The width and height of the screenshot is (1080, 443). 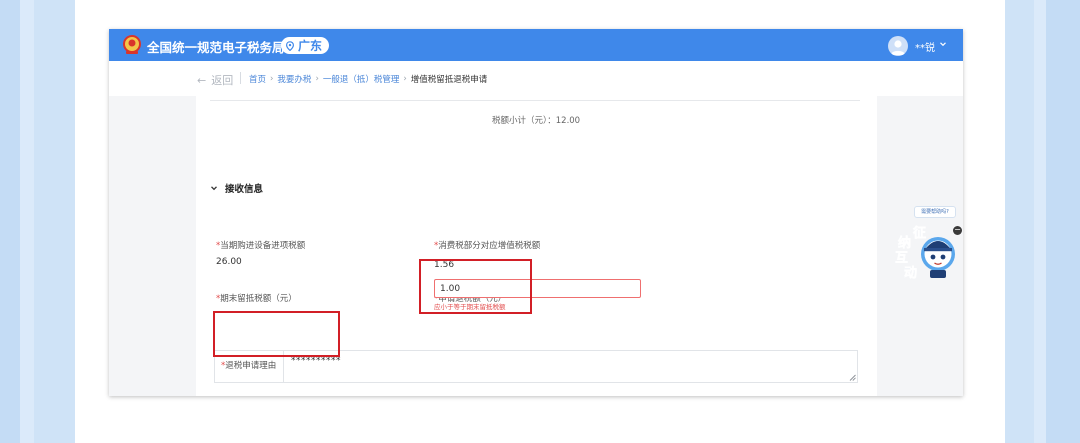 I want to click on back-button: ← 返回, so click(x=215, y=80).